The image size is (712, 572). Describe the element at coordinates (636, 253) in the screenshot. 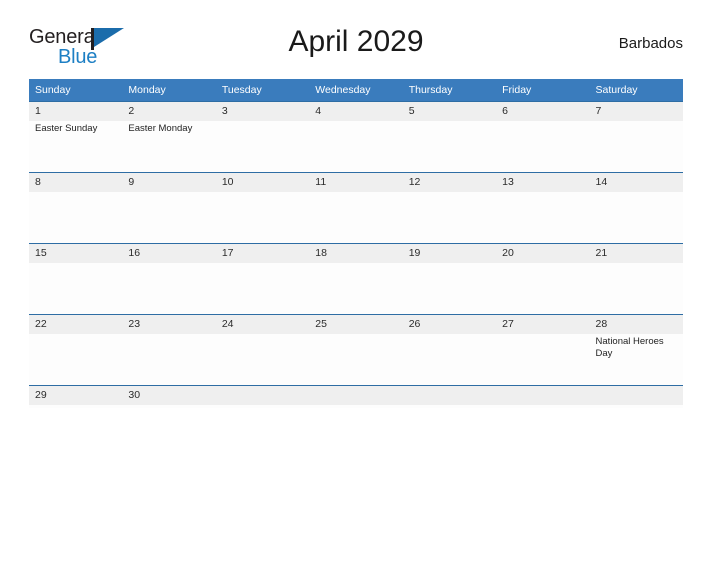

I see `day-number: 21` at that location.